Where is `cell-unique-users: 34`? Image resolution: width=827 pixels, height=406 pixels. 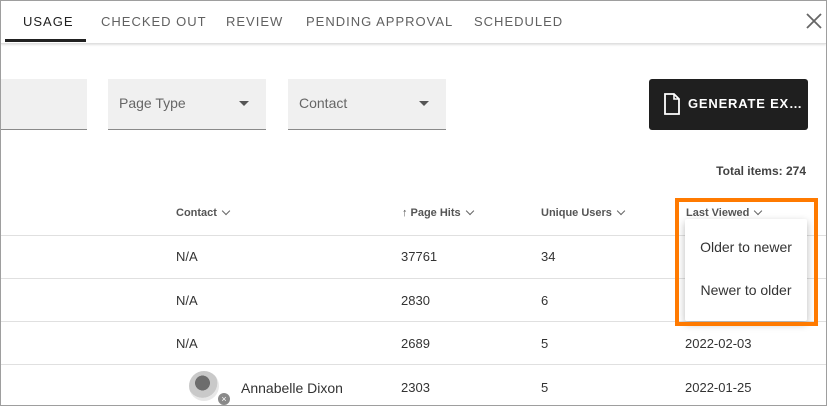
cell-unique-users: 34 is located at coordinates (548, 256).